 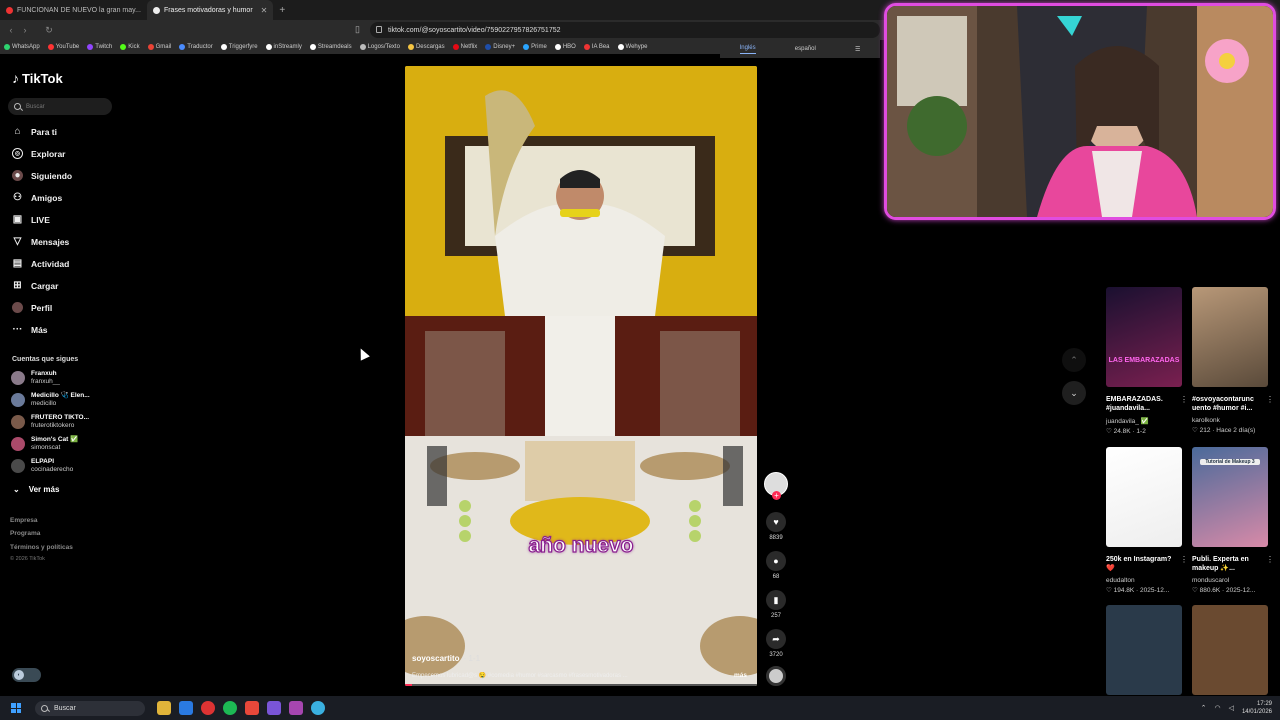 I want to click on following-account: Franxuh franxuh__, so click(x=35, y=378).